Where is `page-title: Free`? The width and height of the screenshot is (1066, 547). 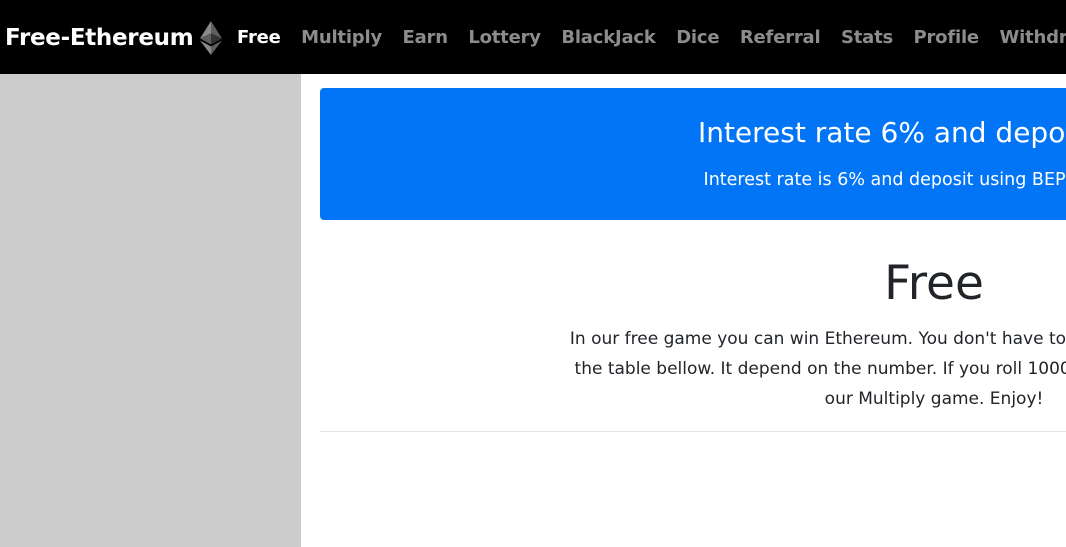 page-title: Free is located at coordinates (934, 283).